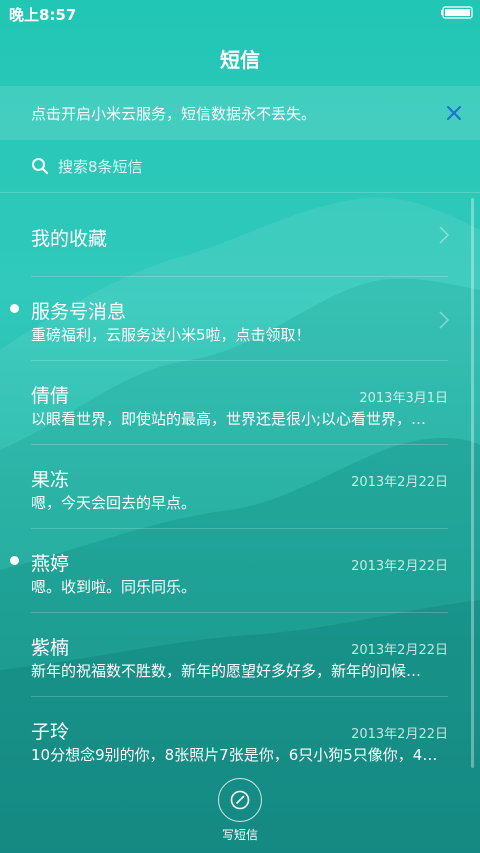 The width and height of the screenshot is (480, 853). What do you see at coordinates (472, 483) in the screenshot?
I see `scrollbar` at bounding box center [472, 483].